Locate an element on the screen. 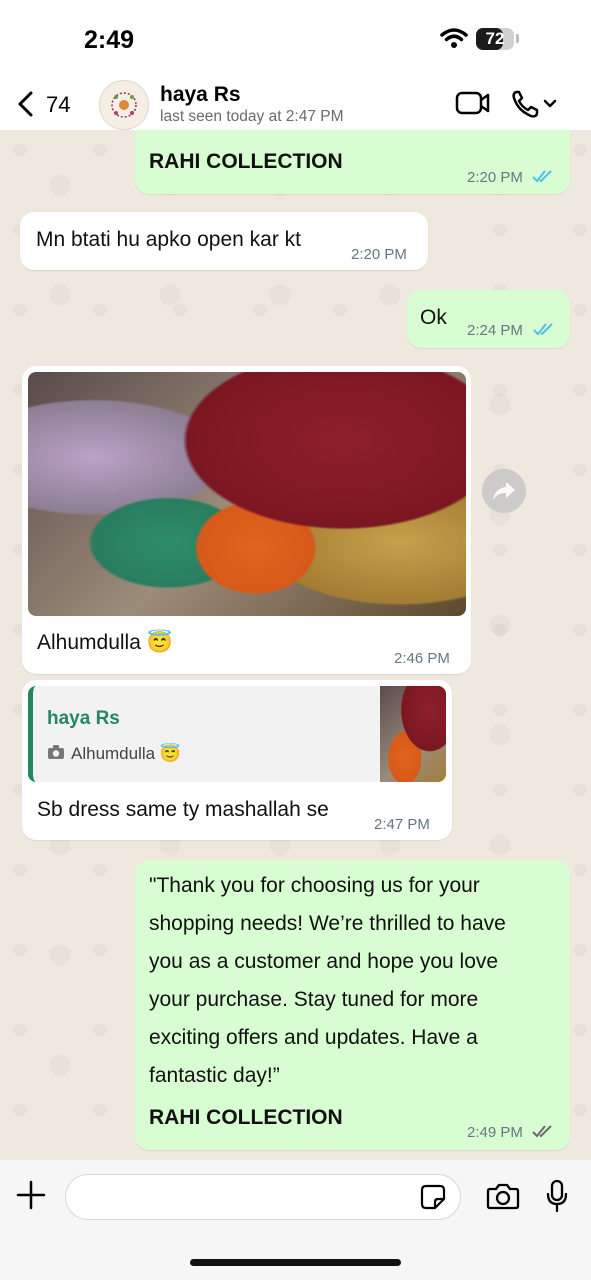 The height and width of the screenshot is (1280, 591). delivered-receipt-icon is located at coordinates (542, 1131).